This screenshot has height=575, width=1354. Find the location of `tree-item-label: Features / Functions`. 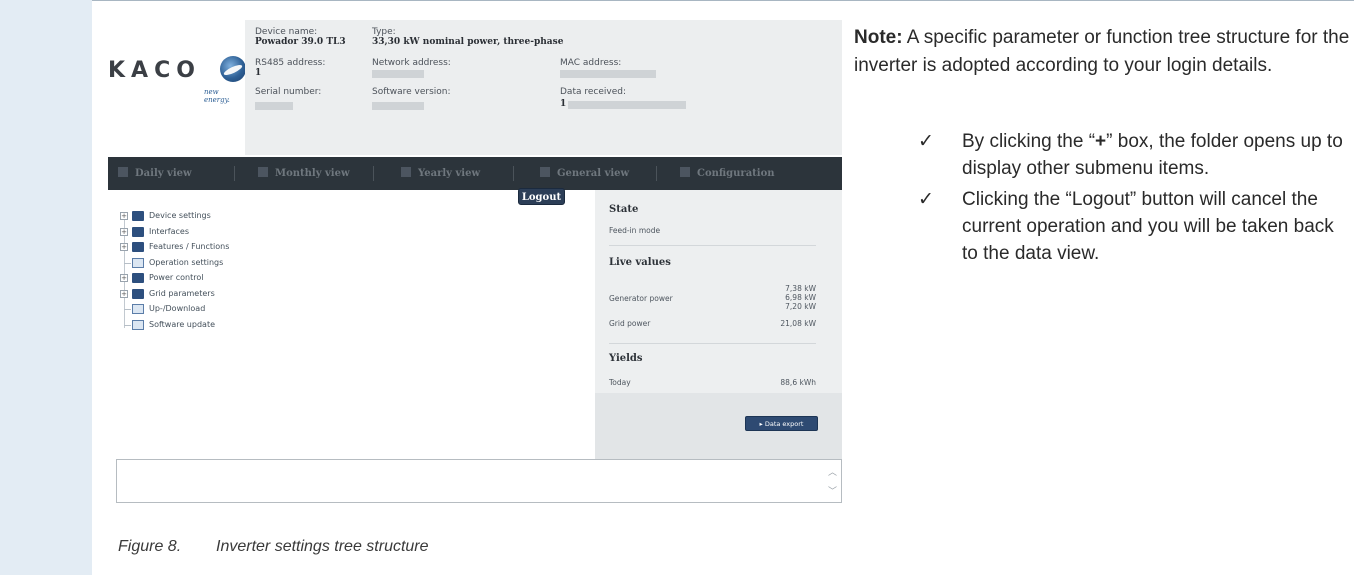

tree-item-label: Features / Functions is located at coordinates (189, 246).